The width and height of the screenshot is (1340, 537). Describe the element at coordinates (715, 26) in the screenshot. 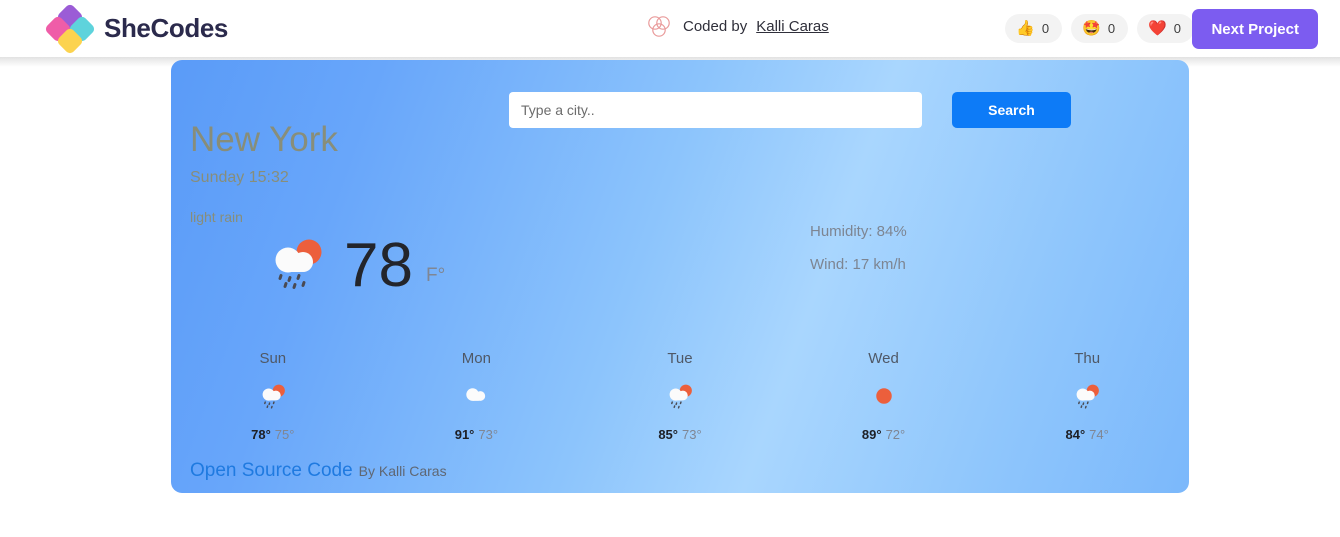

I see `coded-by-prefix: Coded by` at that location.